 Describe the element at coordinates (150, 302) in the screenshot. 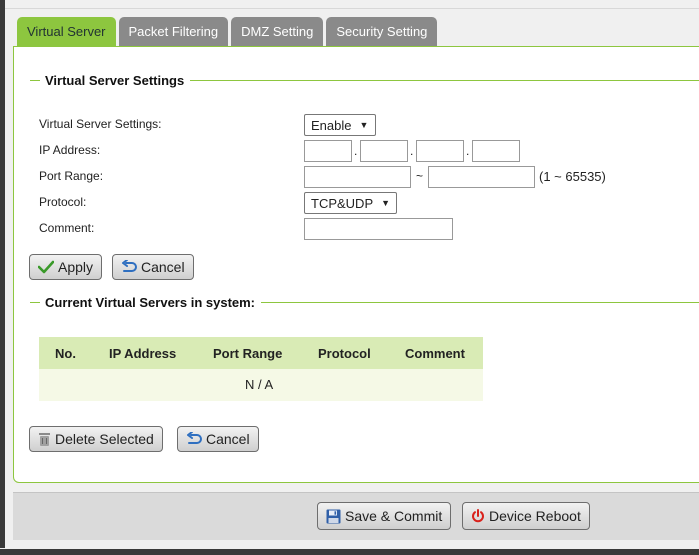

I see `current-servers-title: Current Virtual Servers in system:` at that location.